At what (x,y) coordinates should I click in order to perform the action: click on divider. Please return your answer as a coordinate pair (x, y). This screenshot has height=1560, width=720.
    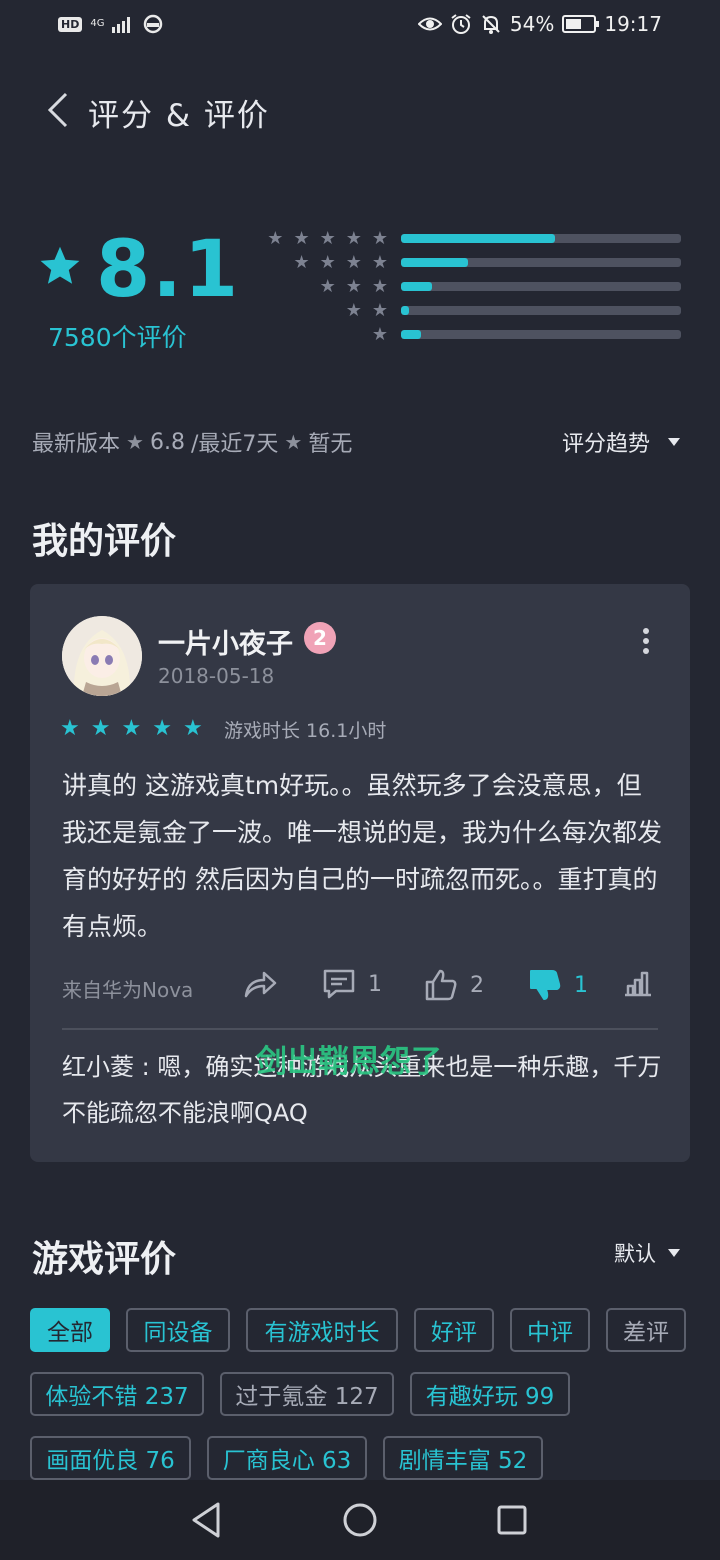
    Looking at the image, I should click on (360, 1029).